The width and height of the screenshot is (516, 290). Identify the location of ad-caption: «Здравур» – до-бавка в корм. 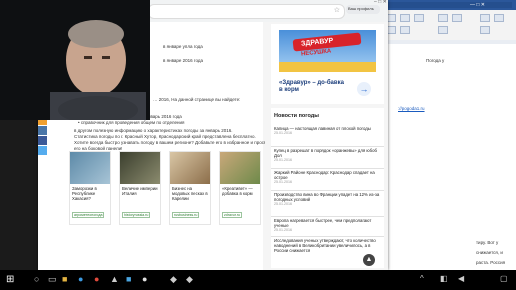
(311, 86).